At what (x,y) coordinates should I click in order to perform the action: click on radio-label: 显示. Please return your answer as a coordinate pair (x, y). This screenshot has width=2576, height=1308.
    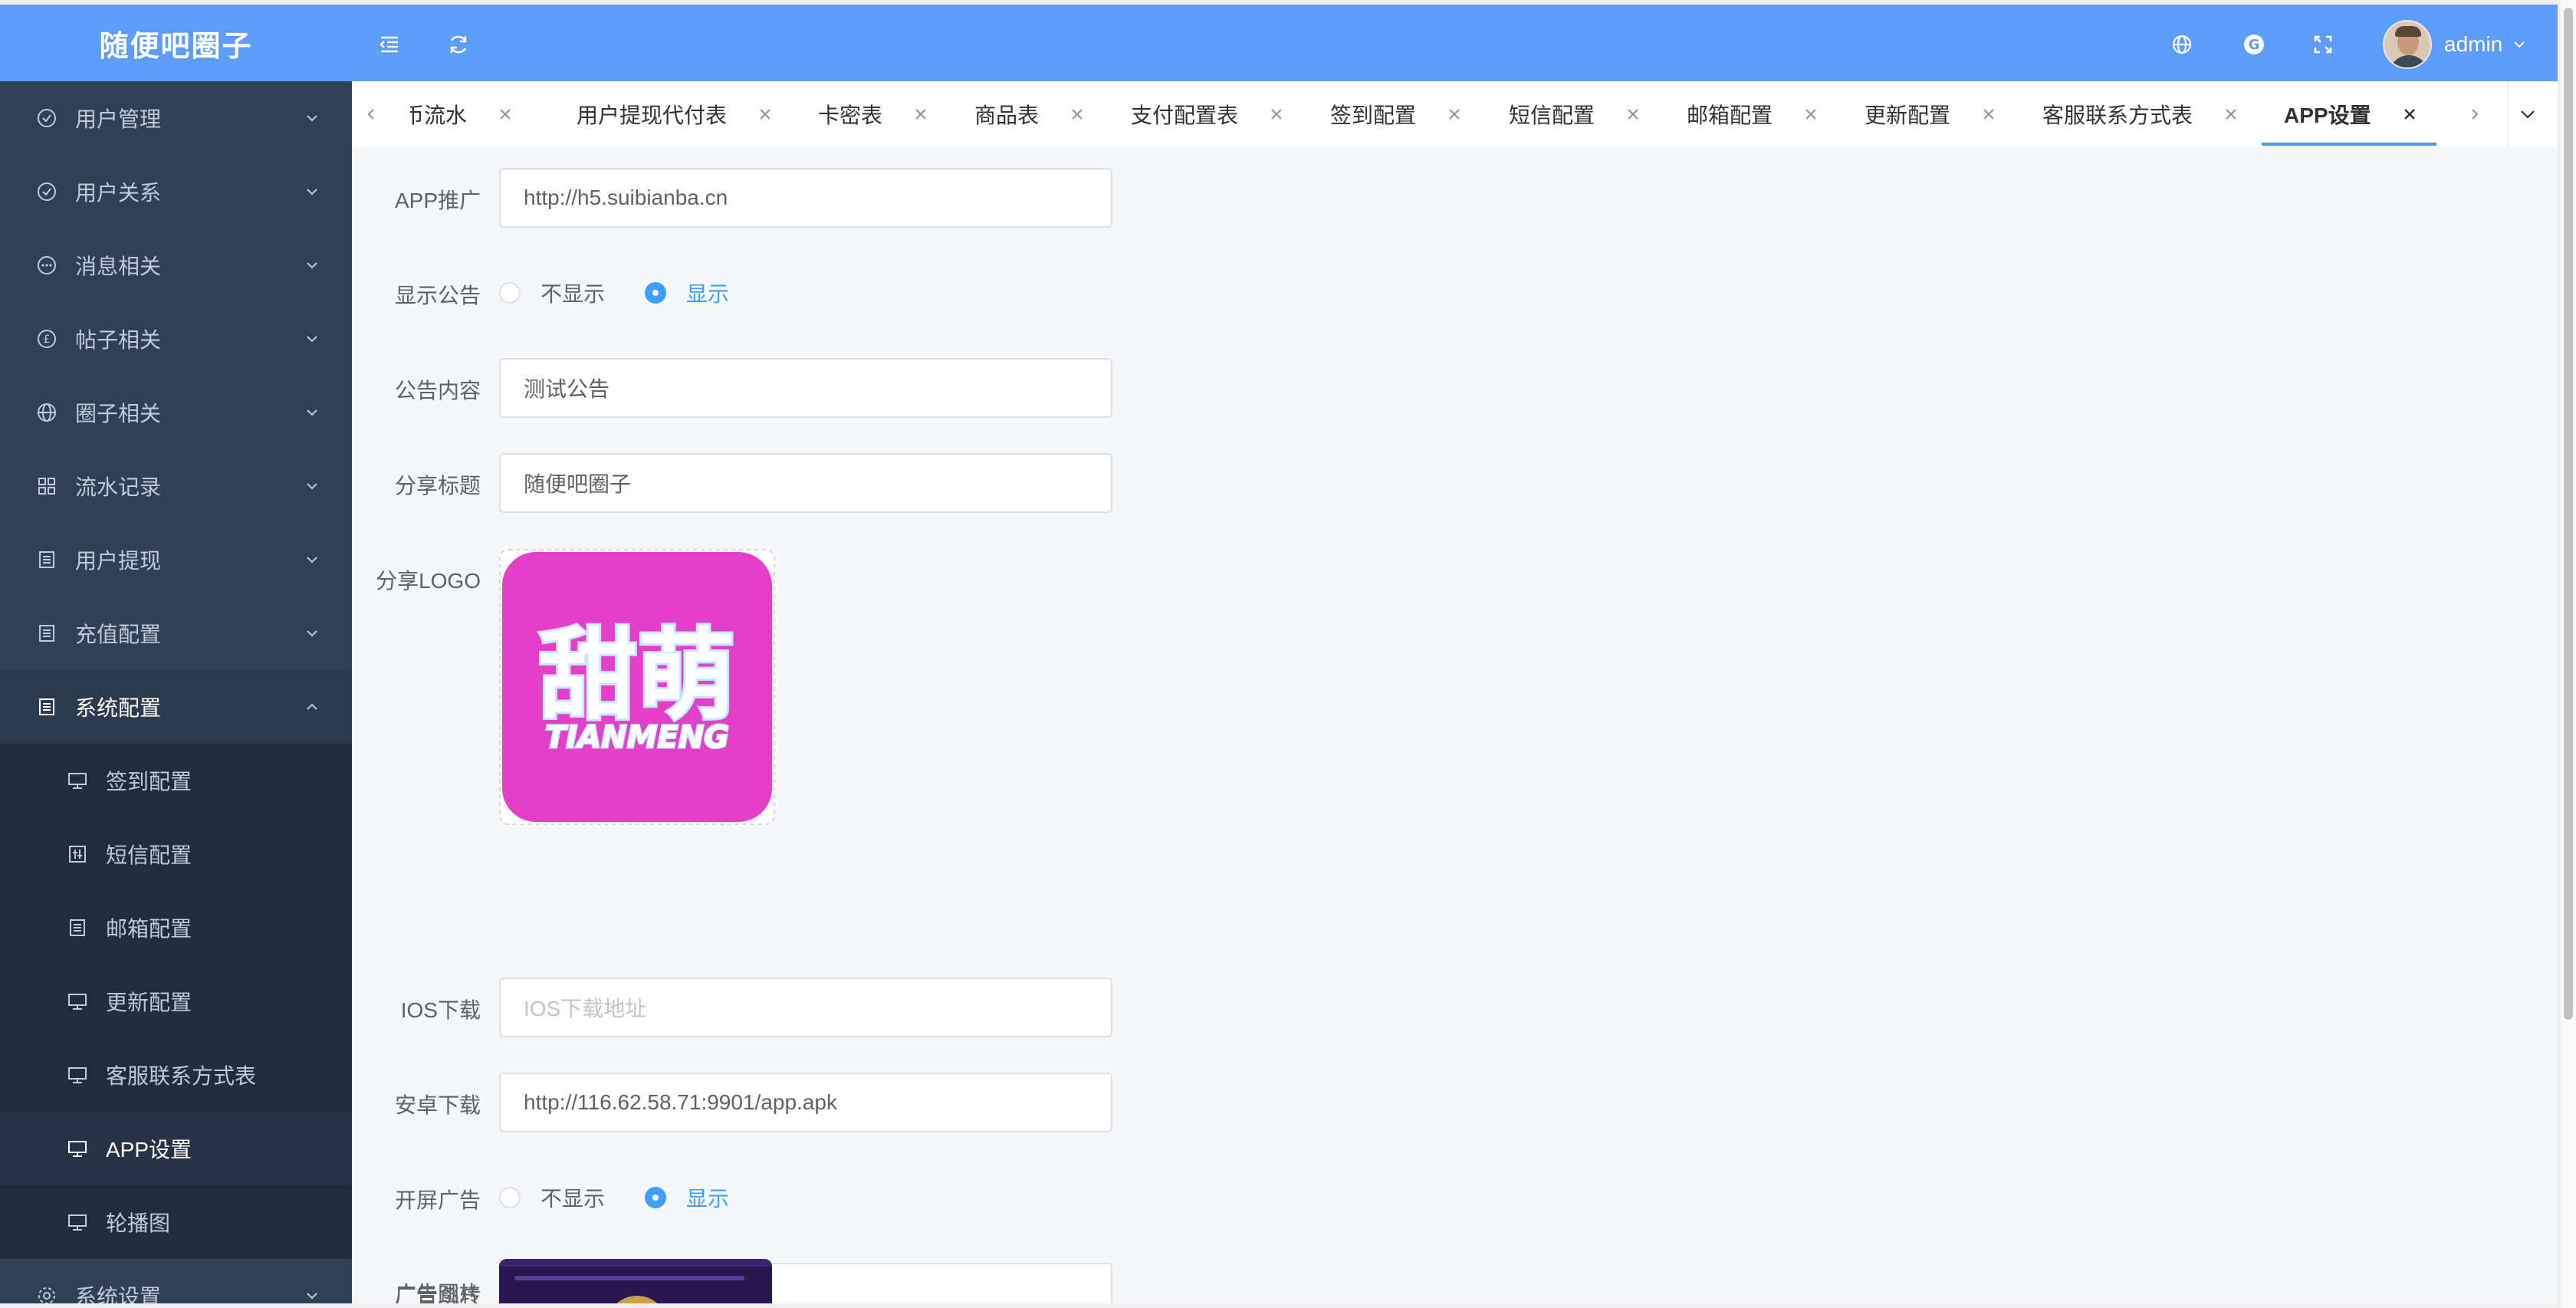
    Looking at the image, I should click on (708, 294).